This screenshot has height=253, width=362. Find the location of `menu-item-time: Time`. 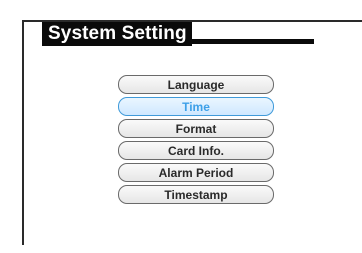

menu-item-time: Time is located at coordinates (196, 106).